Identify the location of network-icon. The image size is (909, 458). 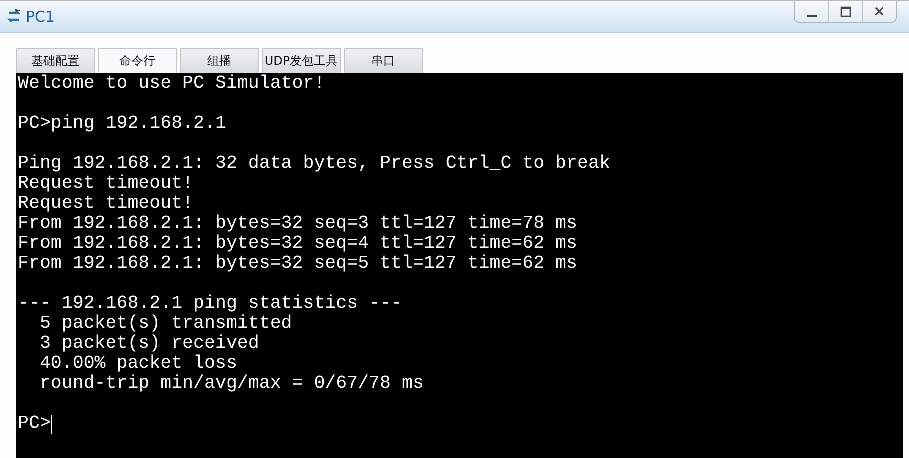
(14, 16).